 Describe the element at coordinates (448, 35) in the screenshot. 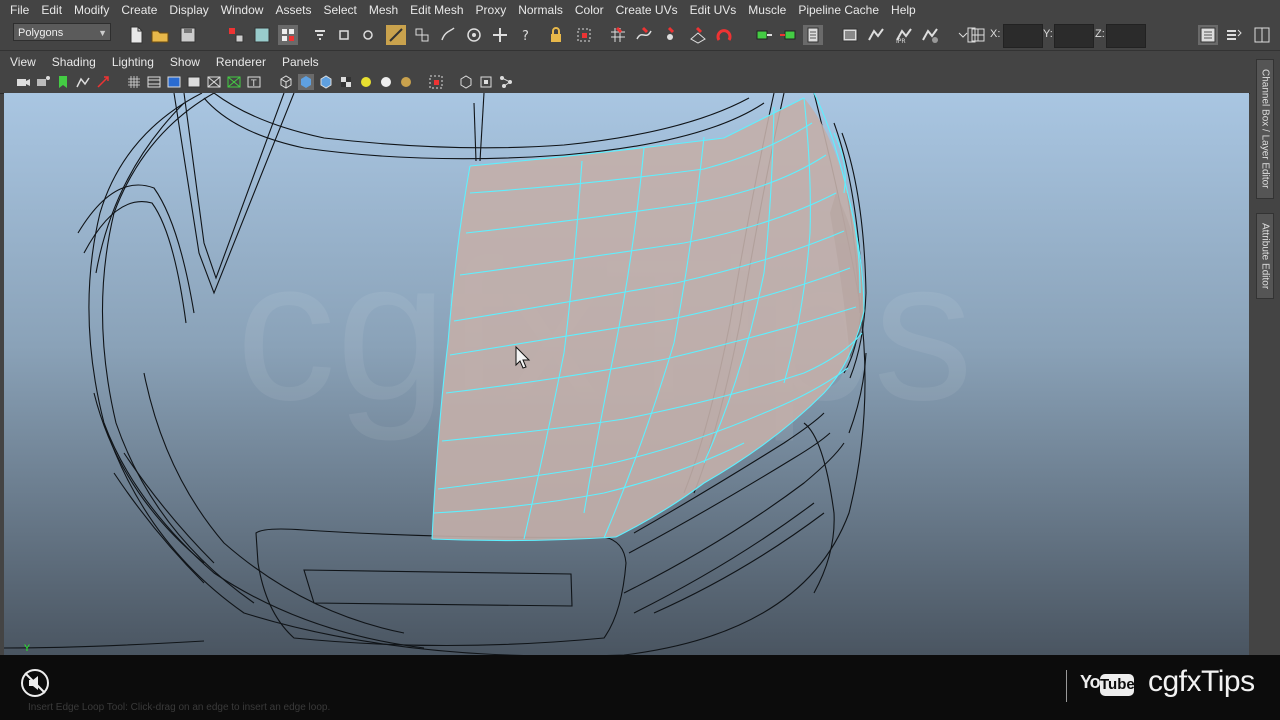

I see `uv-mask-icon` at that location.